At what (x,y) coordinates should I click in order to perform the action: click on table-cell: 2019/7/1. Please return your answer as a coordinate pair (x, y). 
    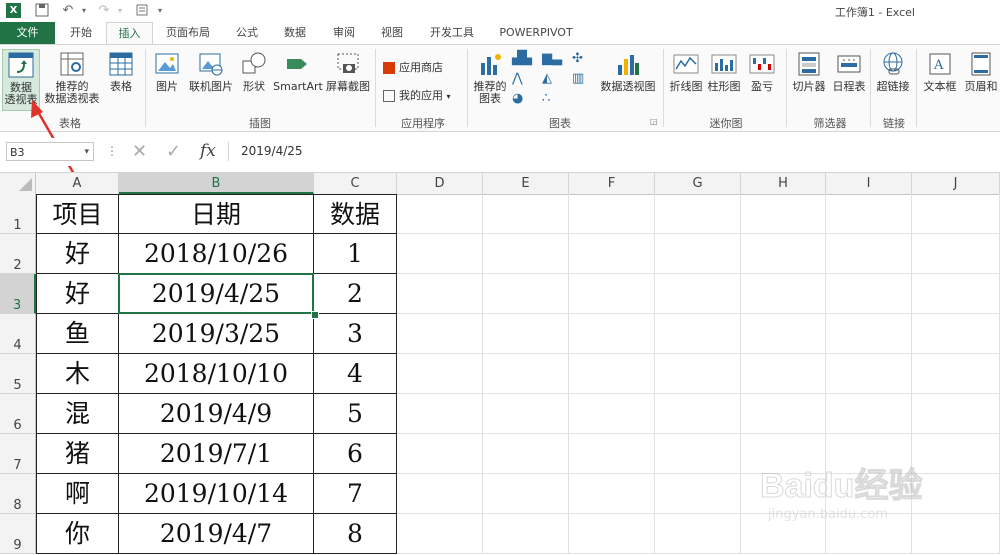
    Looking at the image, I should click on (216, 454).